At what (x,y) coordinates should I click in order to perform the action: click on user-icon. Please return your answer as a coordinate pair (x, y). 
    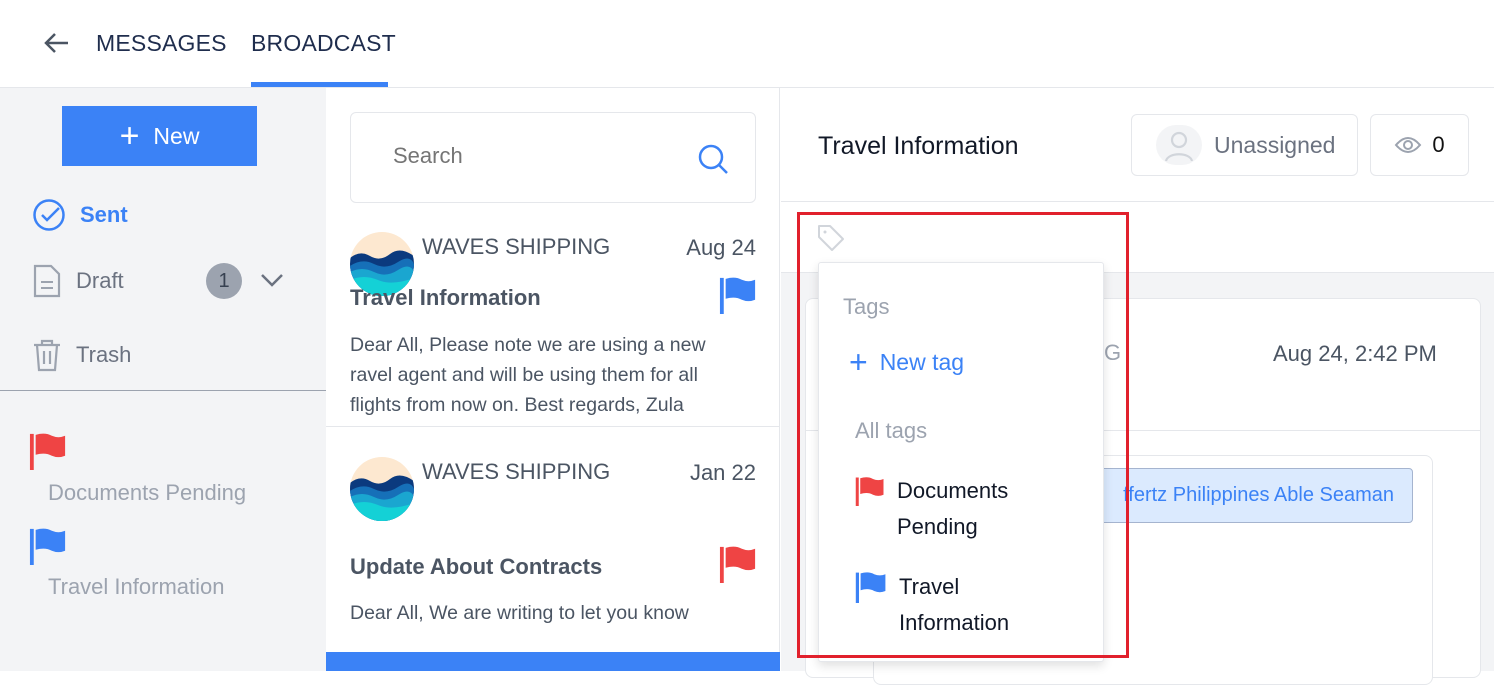
    Looking at the image, I should click on (1179, 145).